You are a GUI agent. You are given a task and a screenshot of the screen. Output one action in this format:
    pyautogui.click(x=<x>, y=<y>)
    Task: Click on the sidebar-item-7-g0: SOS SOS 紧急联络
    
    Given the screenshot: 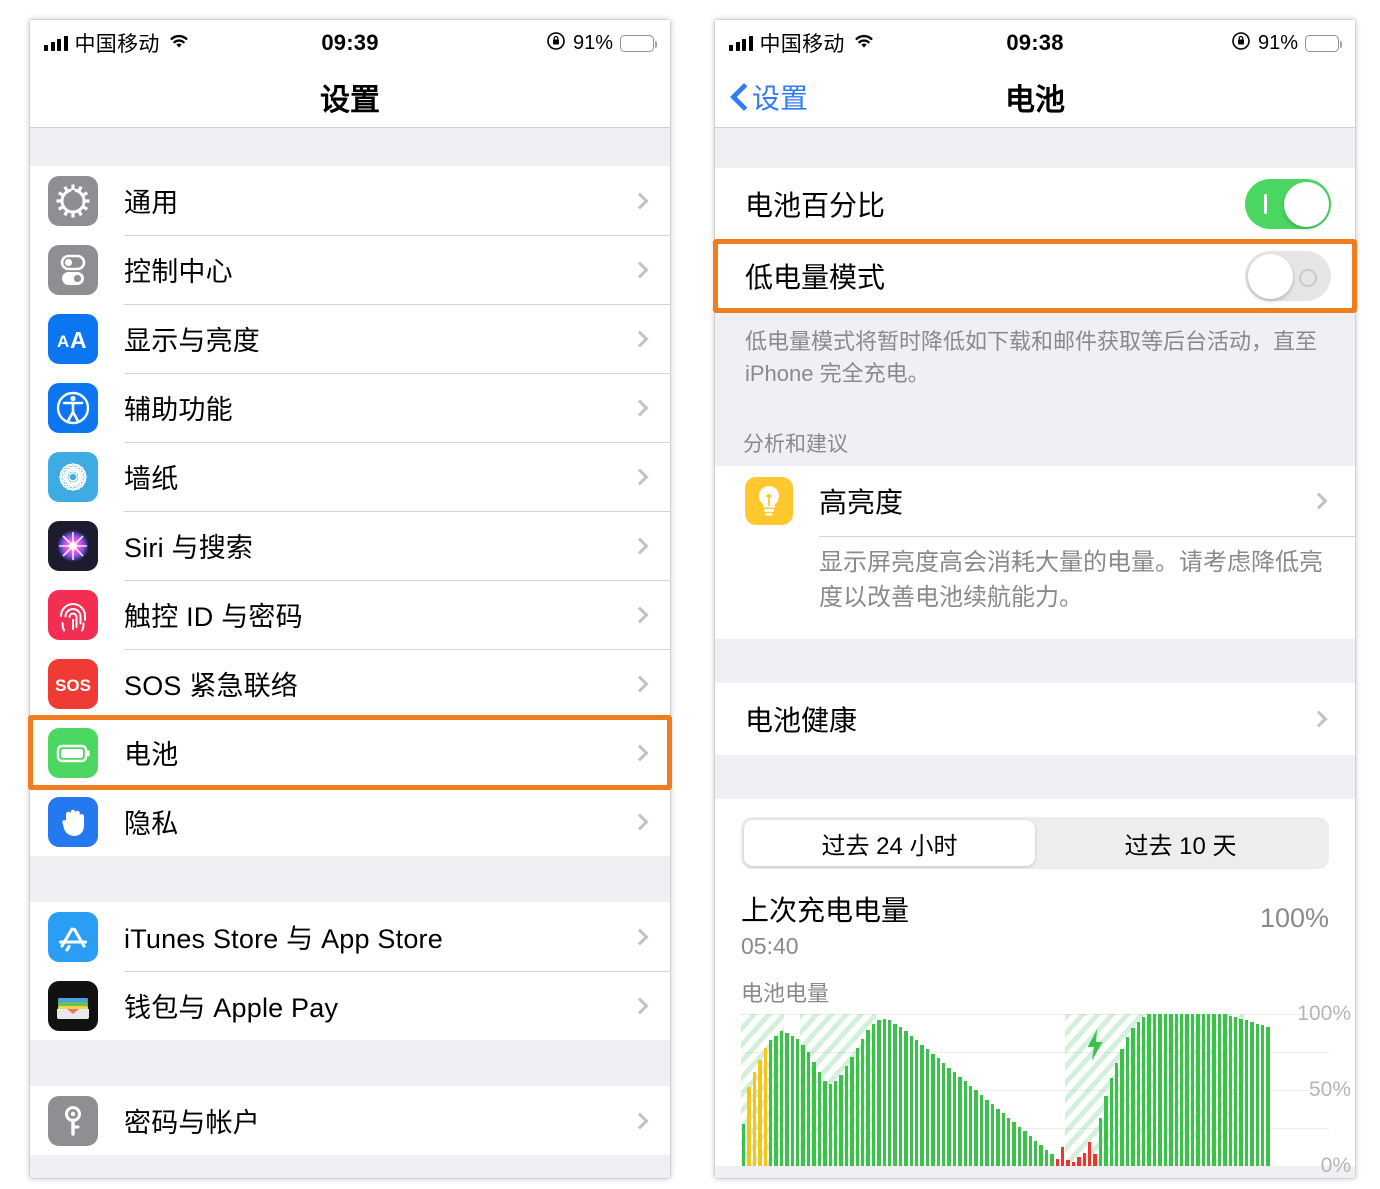 What is the action you would take?
    pyautogui.click(x=350, y=683)
    